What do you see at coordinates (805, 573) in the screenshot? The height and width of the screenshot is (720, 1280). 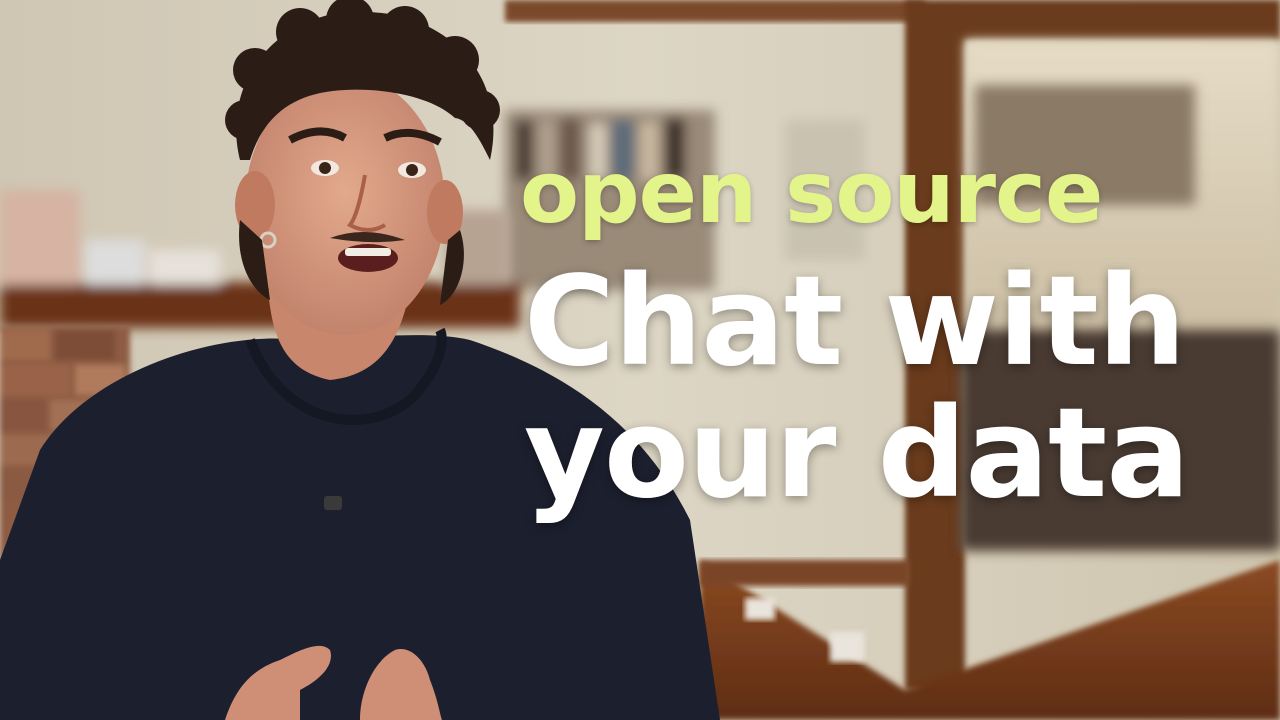 I see `baseboard` at bounding box center [805, 573].